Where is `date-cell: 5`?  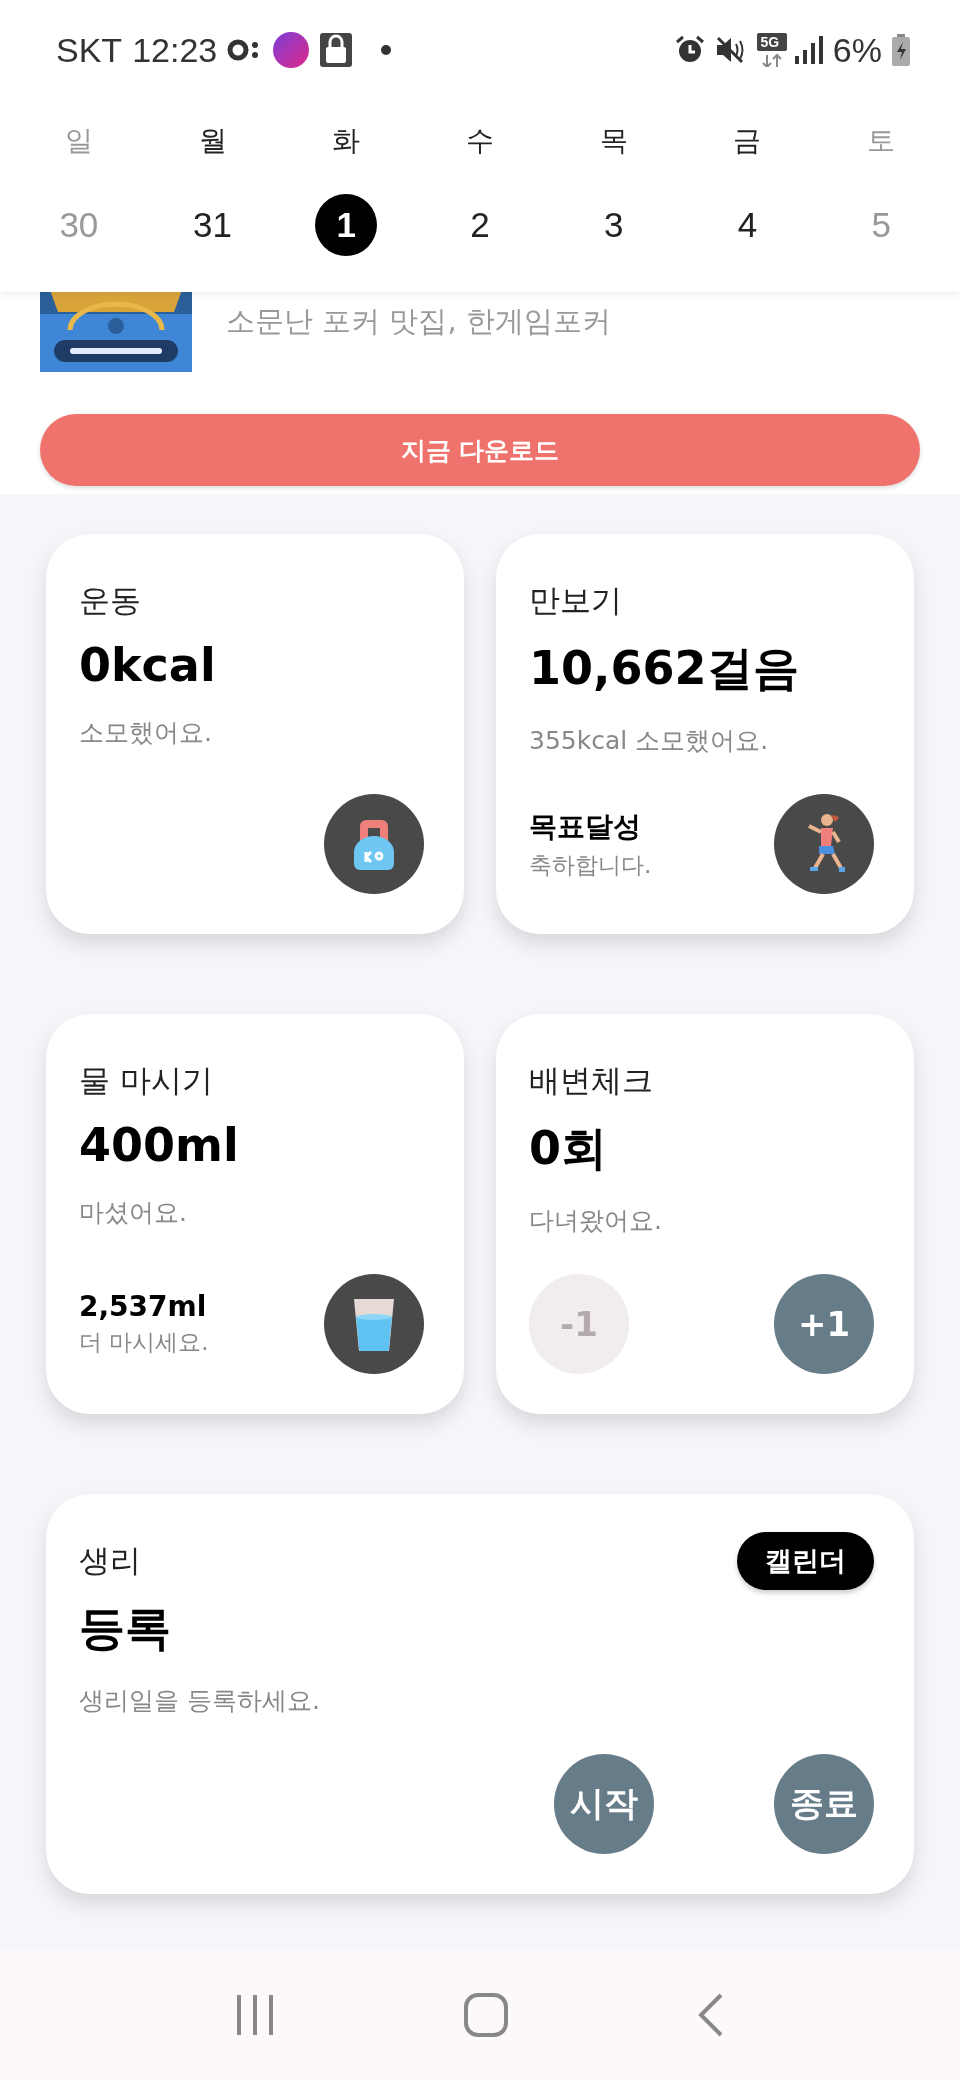 date-cell: 5 is located at coordinates (881, 225).